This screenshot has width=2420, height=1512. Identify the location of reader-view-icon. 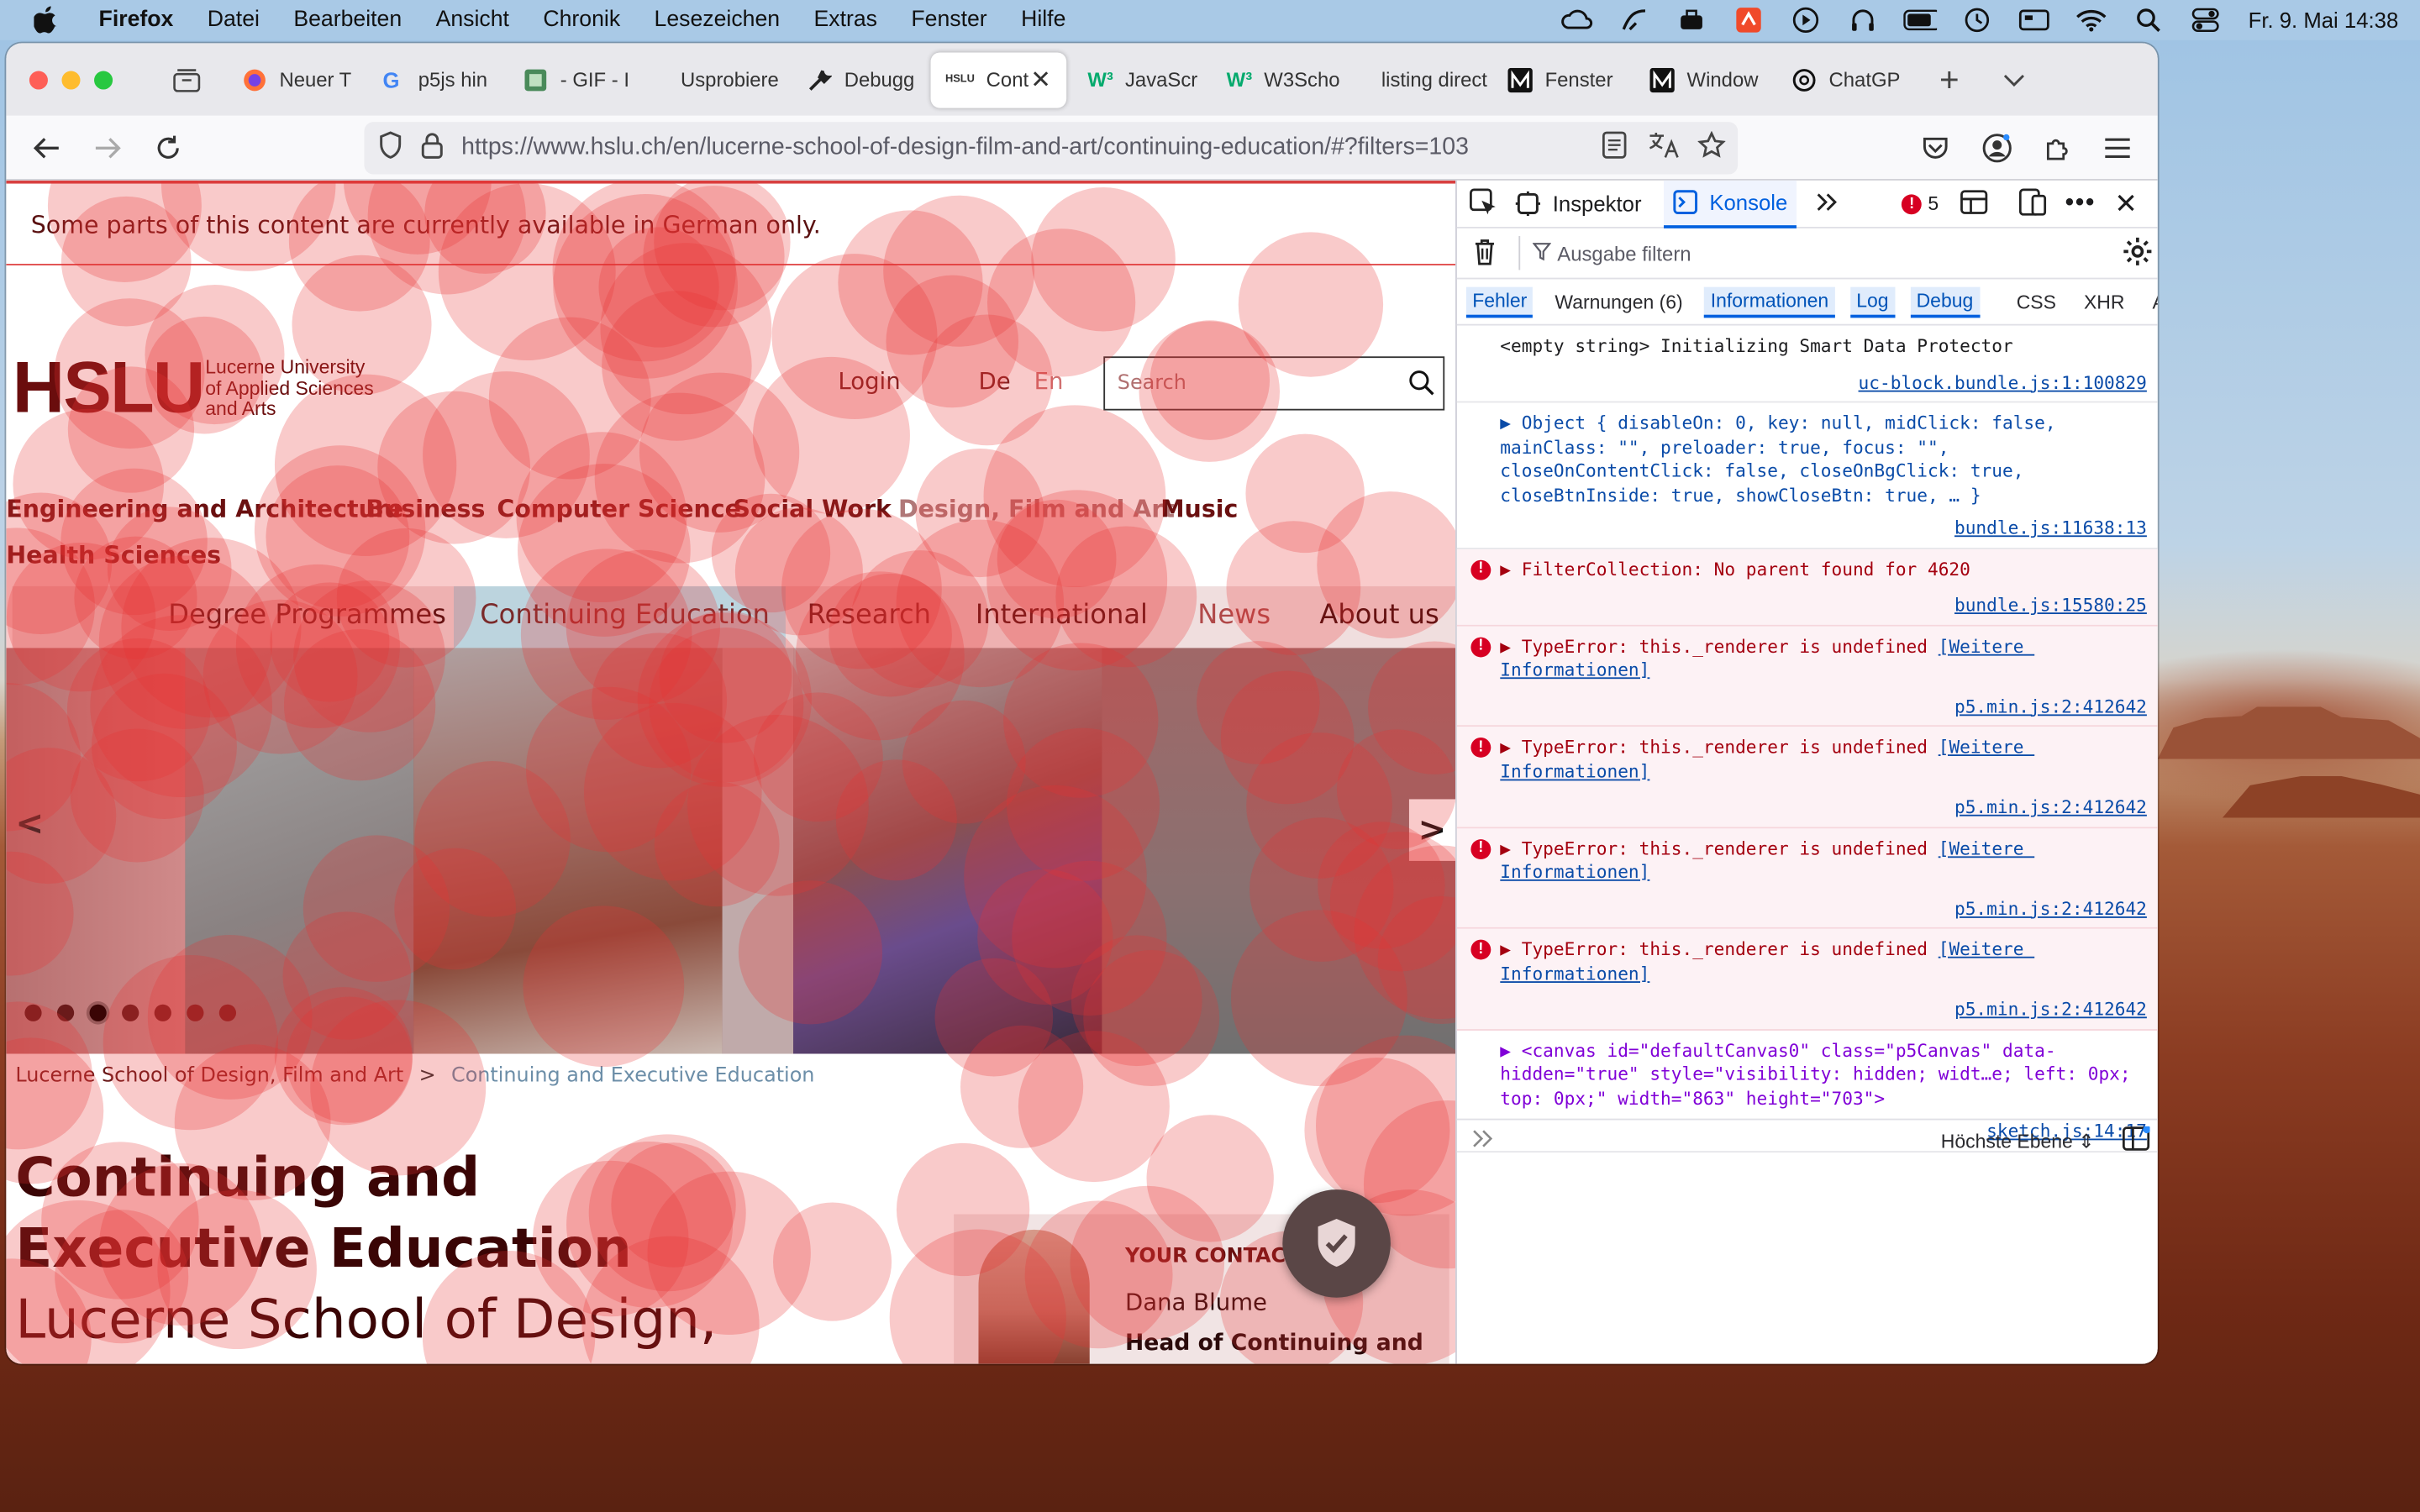
(1615, 147).